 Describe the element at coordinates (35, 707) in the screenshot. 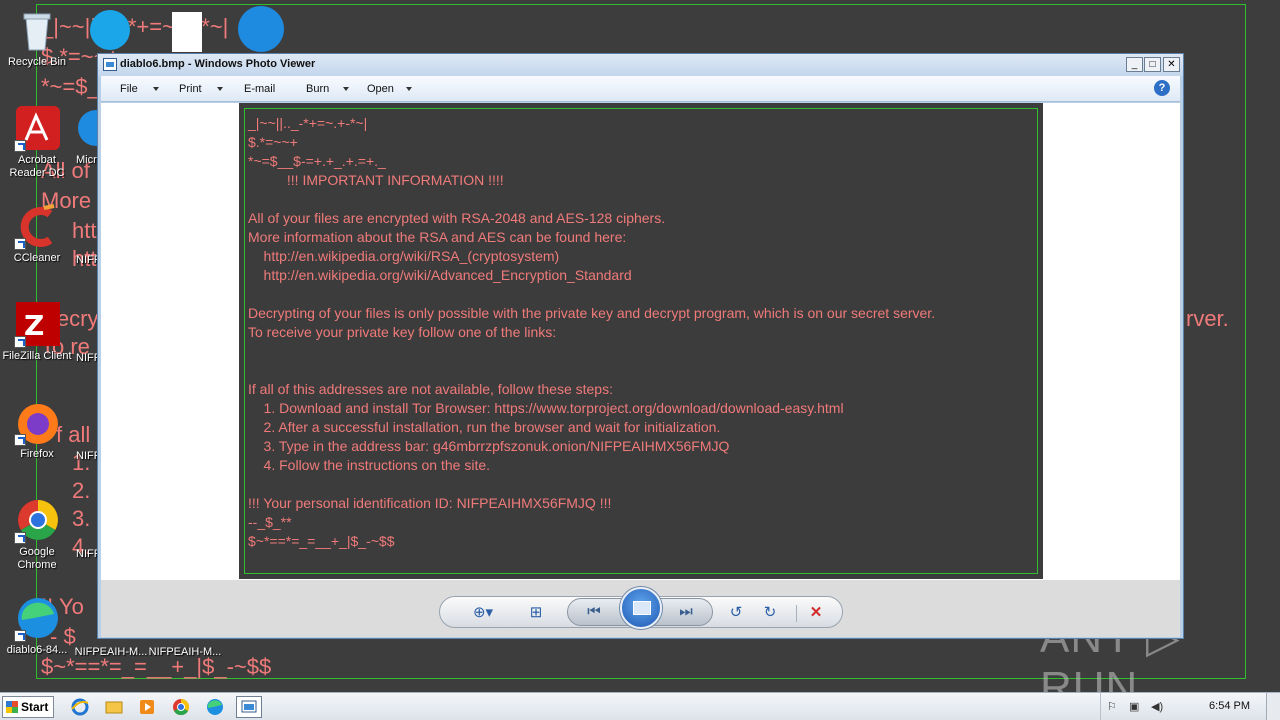

I see `start-label: Start` at that location.